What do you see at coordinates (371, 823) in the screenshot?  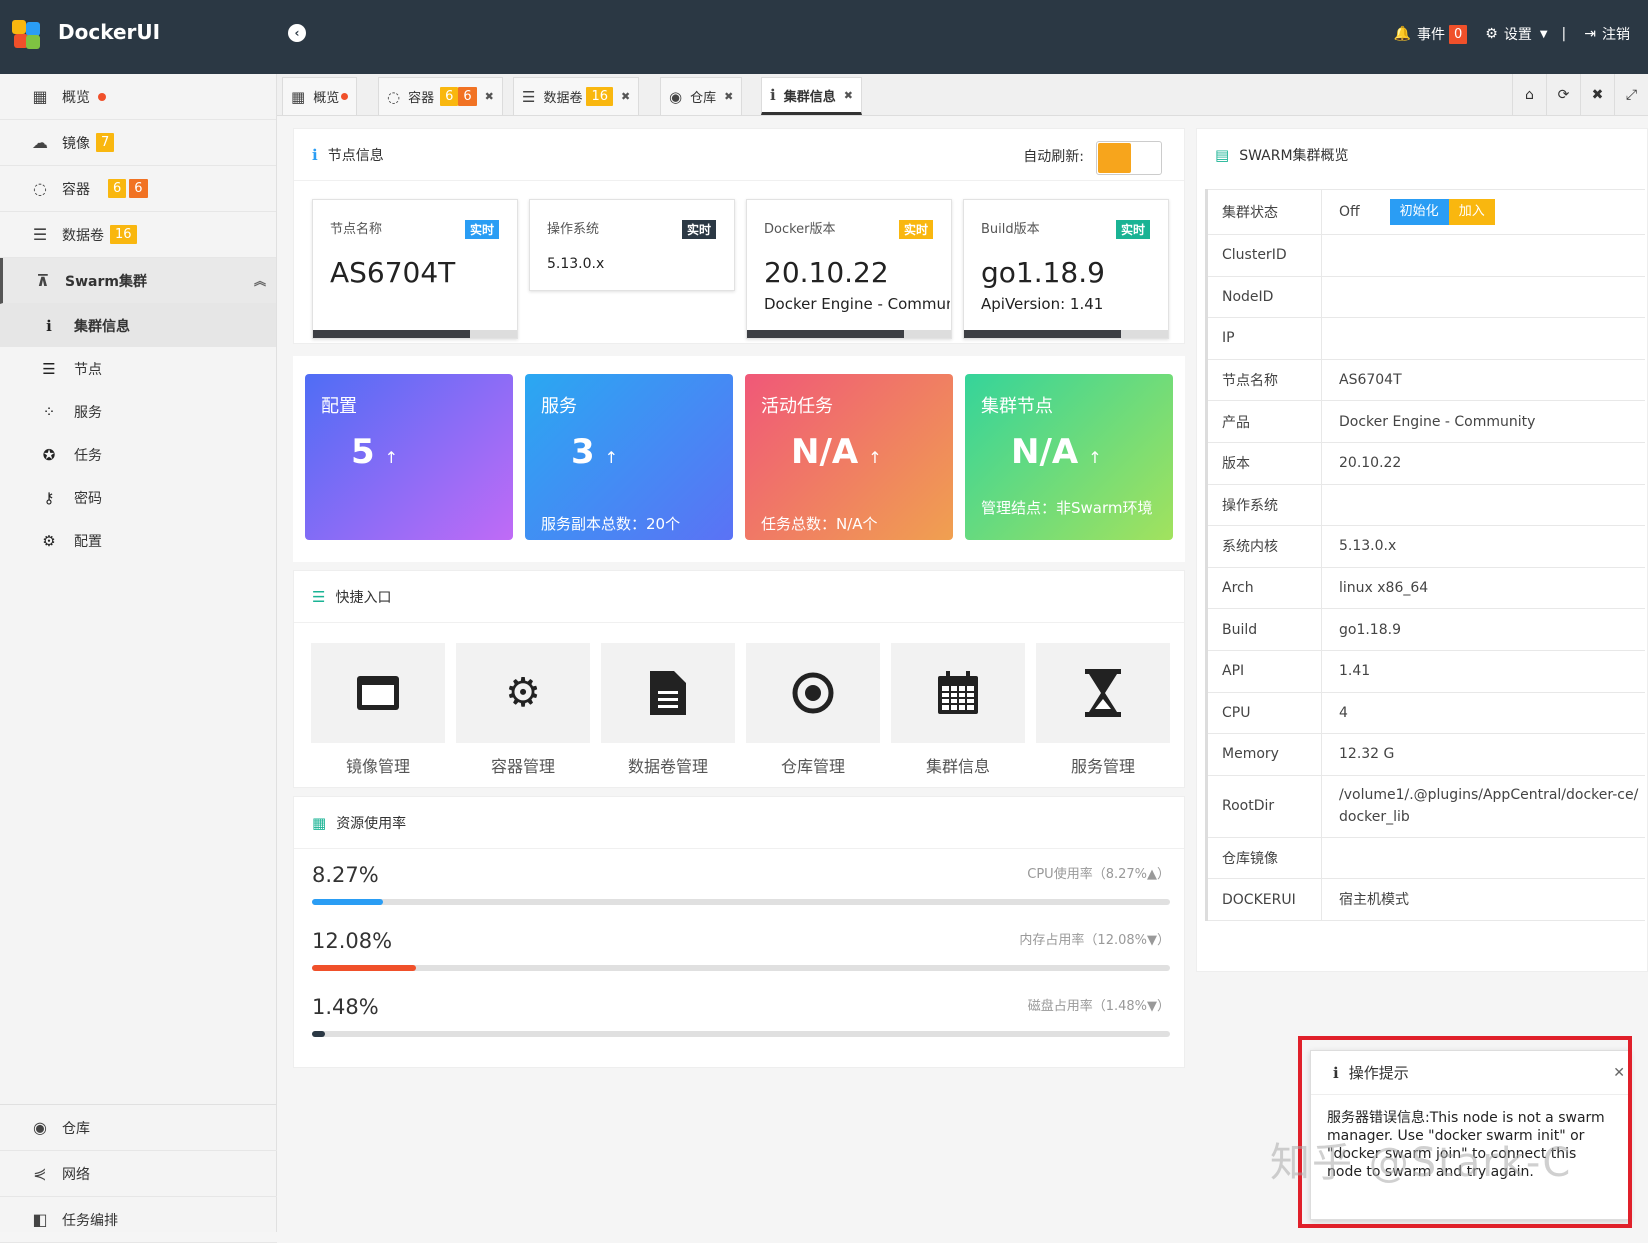 I see `panel-title: 资源使用率` at bounding box center [371, 823].